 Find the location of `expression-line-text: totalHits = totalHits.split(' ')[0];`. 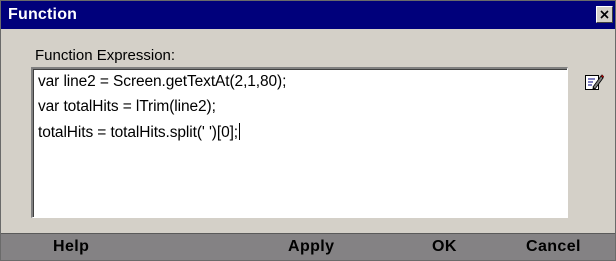

expression-line-text: totalHits = totalHits.split(' ')[0]; is located at coordinates (138, 132).